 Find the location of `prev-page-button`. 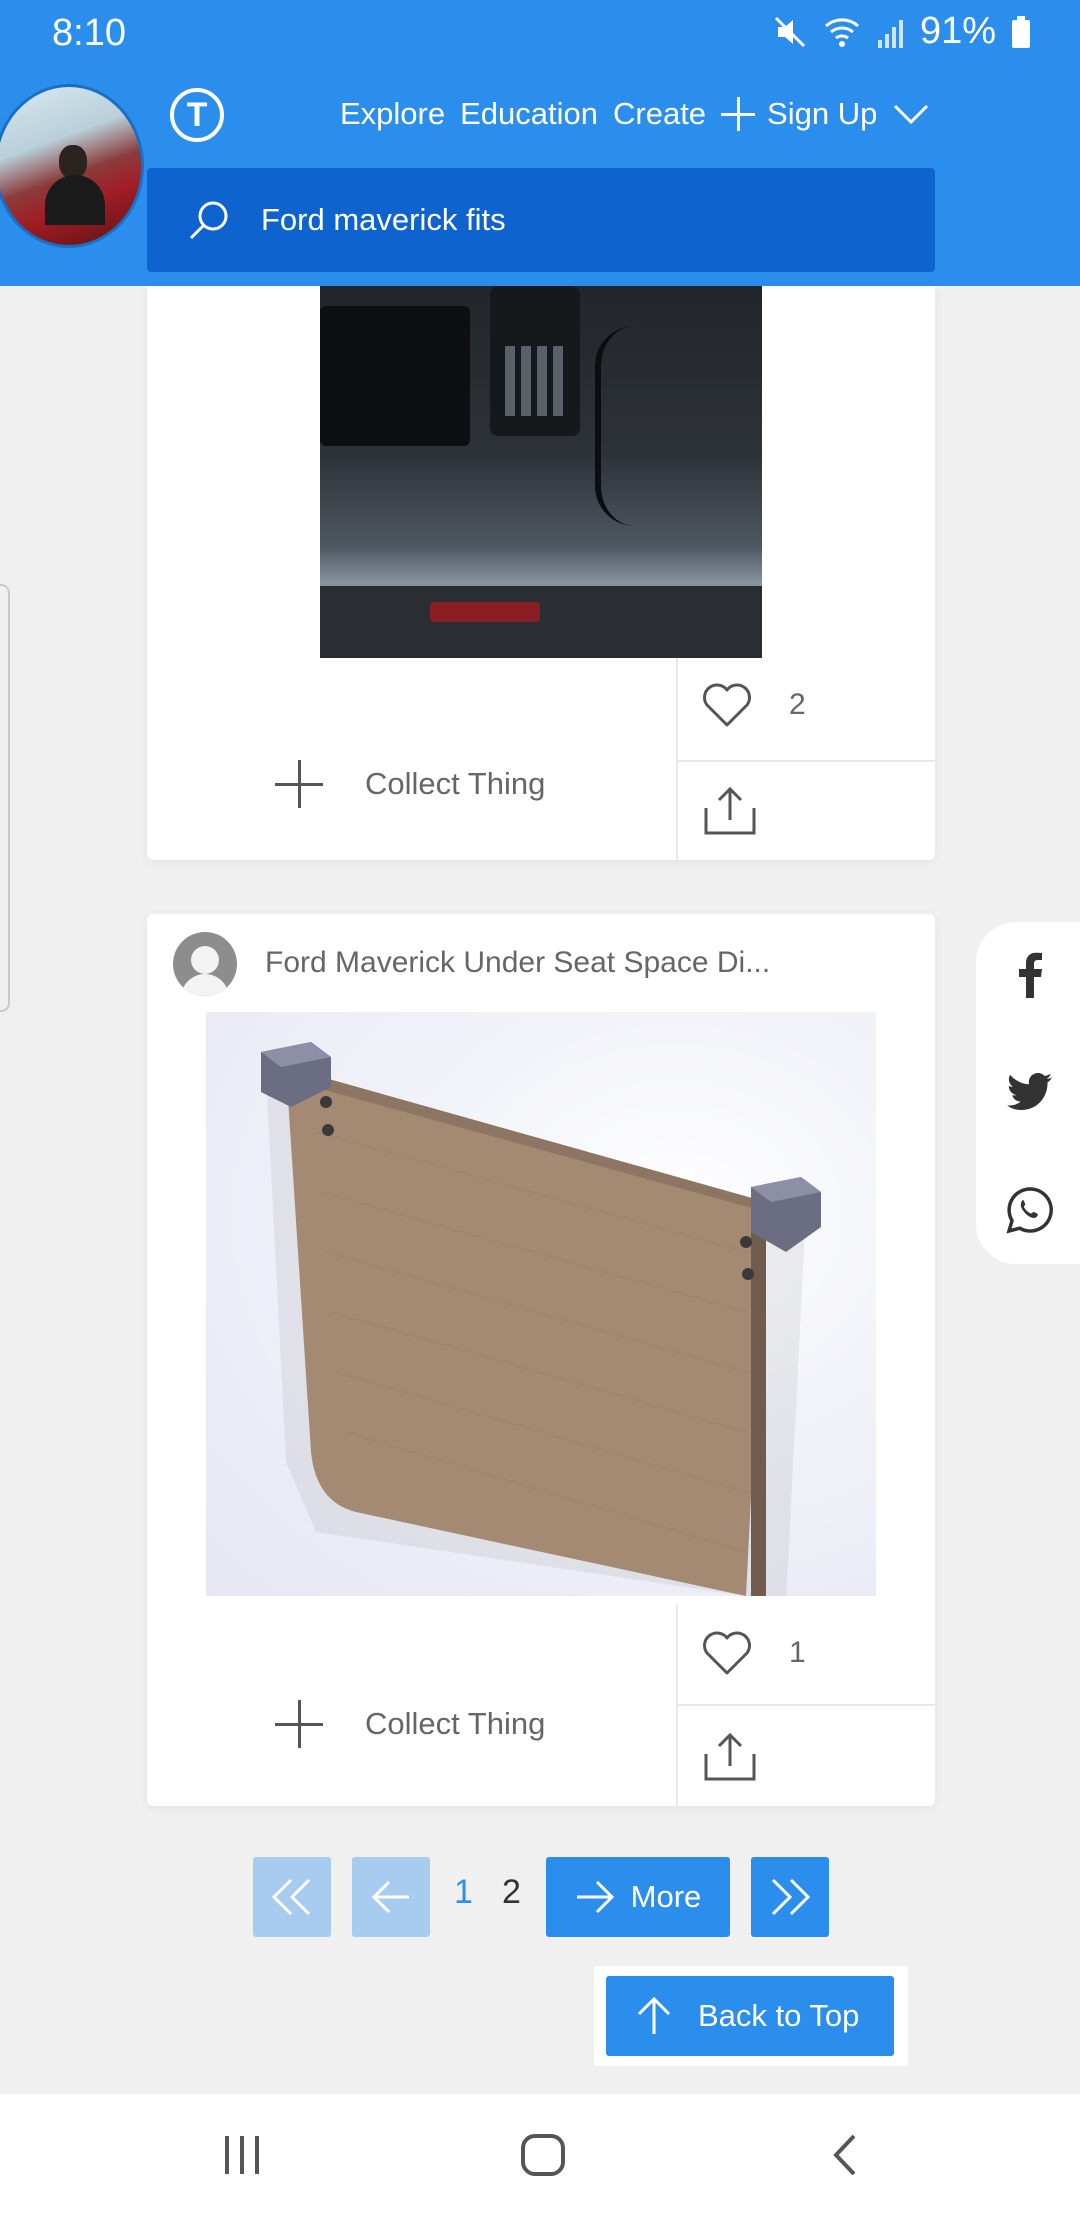

prev-page-button is located at coordinates (391, 1897).